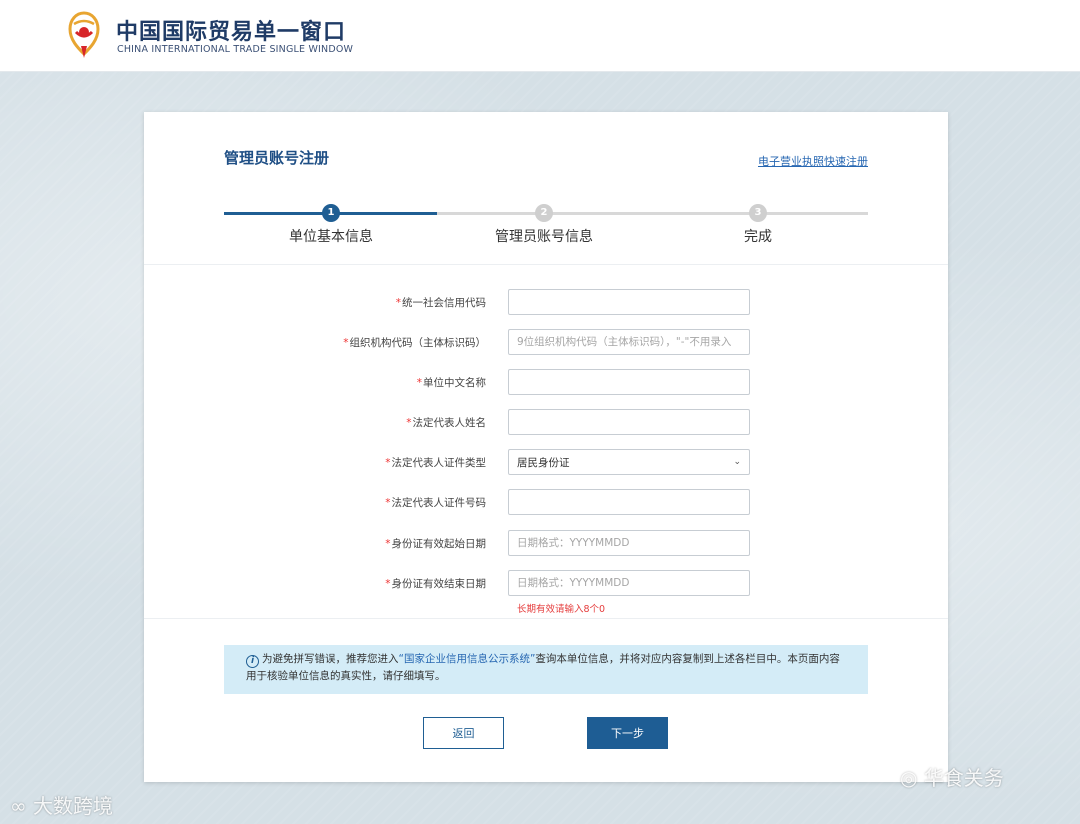  What do you see at coordinates (629, 302) in the screenshot?
I see `credit-code-input` at bounding box center [629, 302].